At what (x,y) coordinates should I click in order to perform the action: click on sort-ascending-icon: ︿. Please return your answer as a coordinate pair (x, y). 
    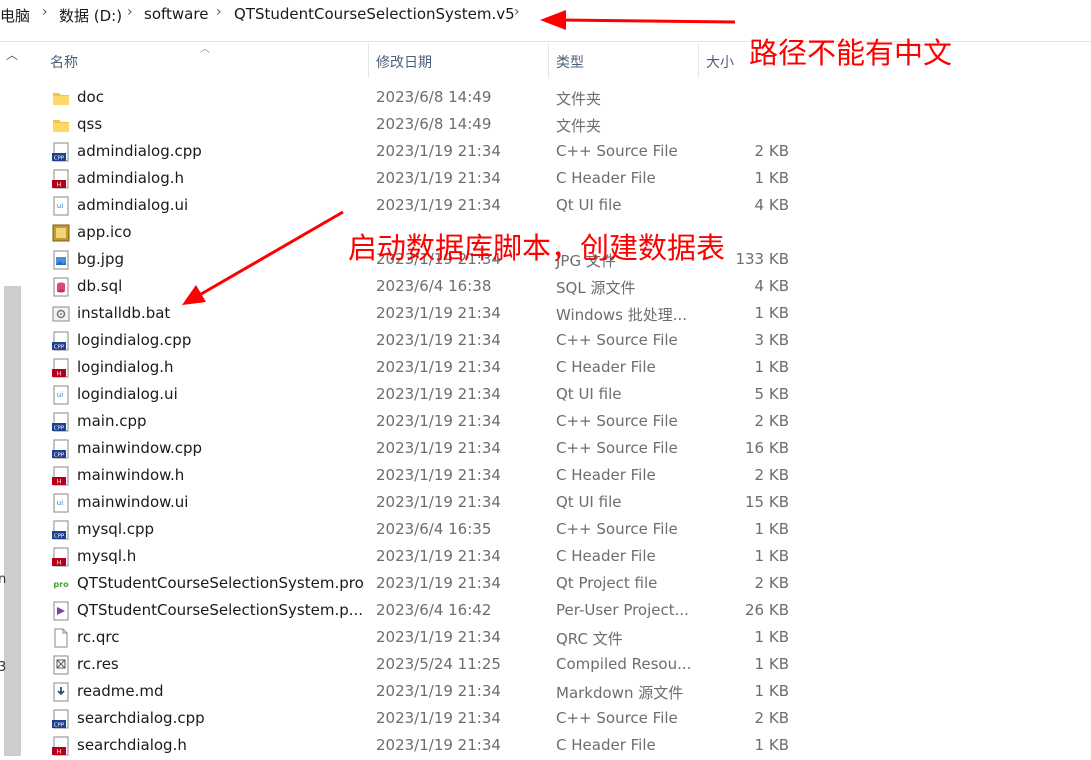
    Looking at the image, I should click on (205, 49).